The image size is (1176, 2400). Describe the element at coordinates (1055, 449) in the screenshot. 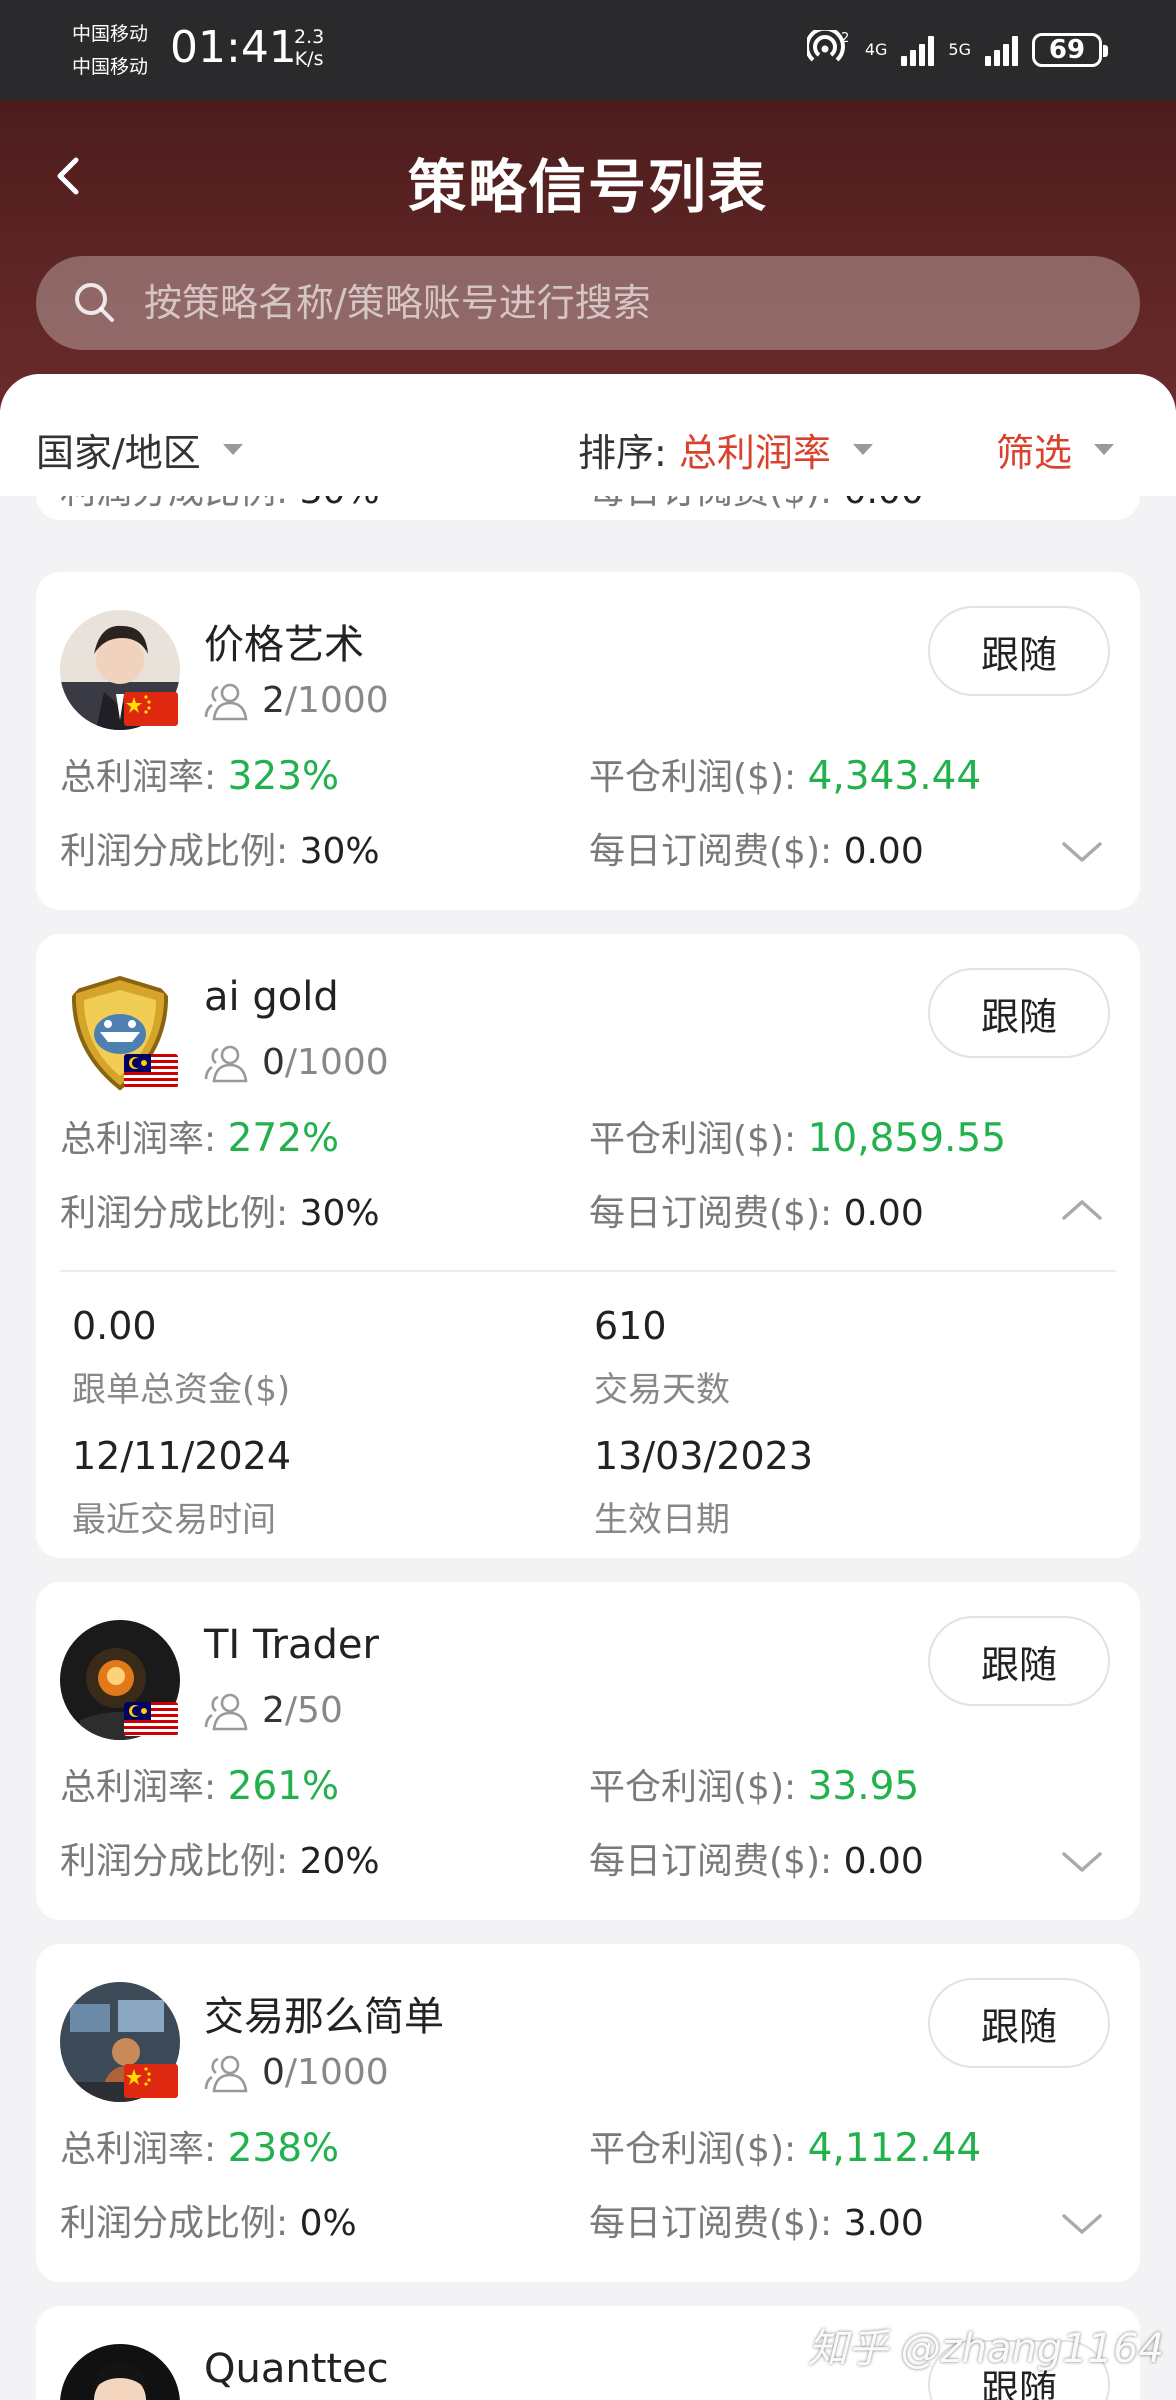

I see `filter-button: 筛选` at that location.